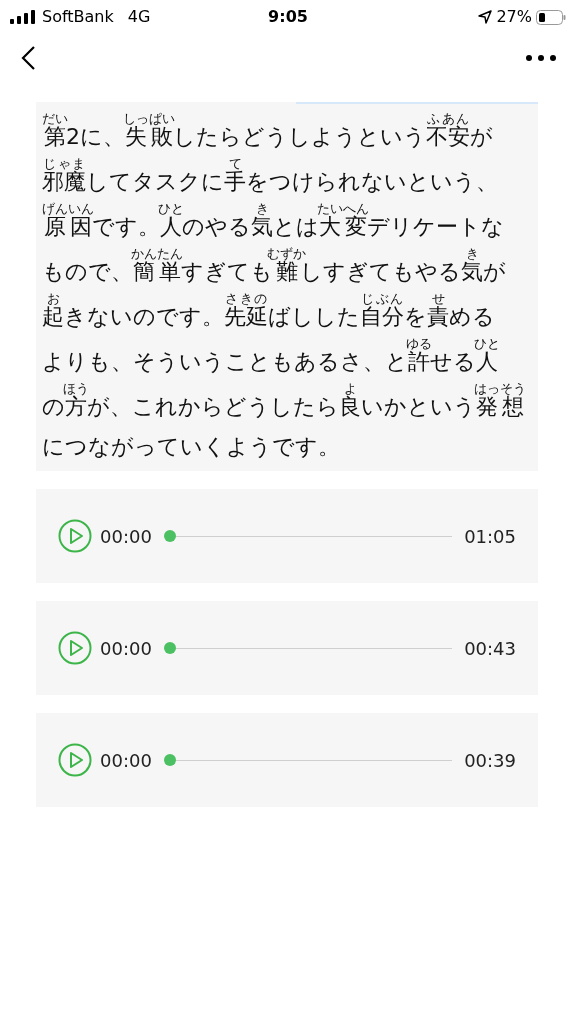 This screenshot has width=576, height=1024. What do you see at coordinates (139, 17) in the screenshot?
I see `network-type: 4G` at bounding box center [139, 17].